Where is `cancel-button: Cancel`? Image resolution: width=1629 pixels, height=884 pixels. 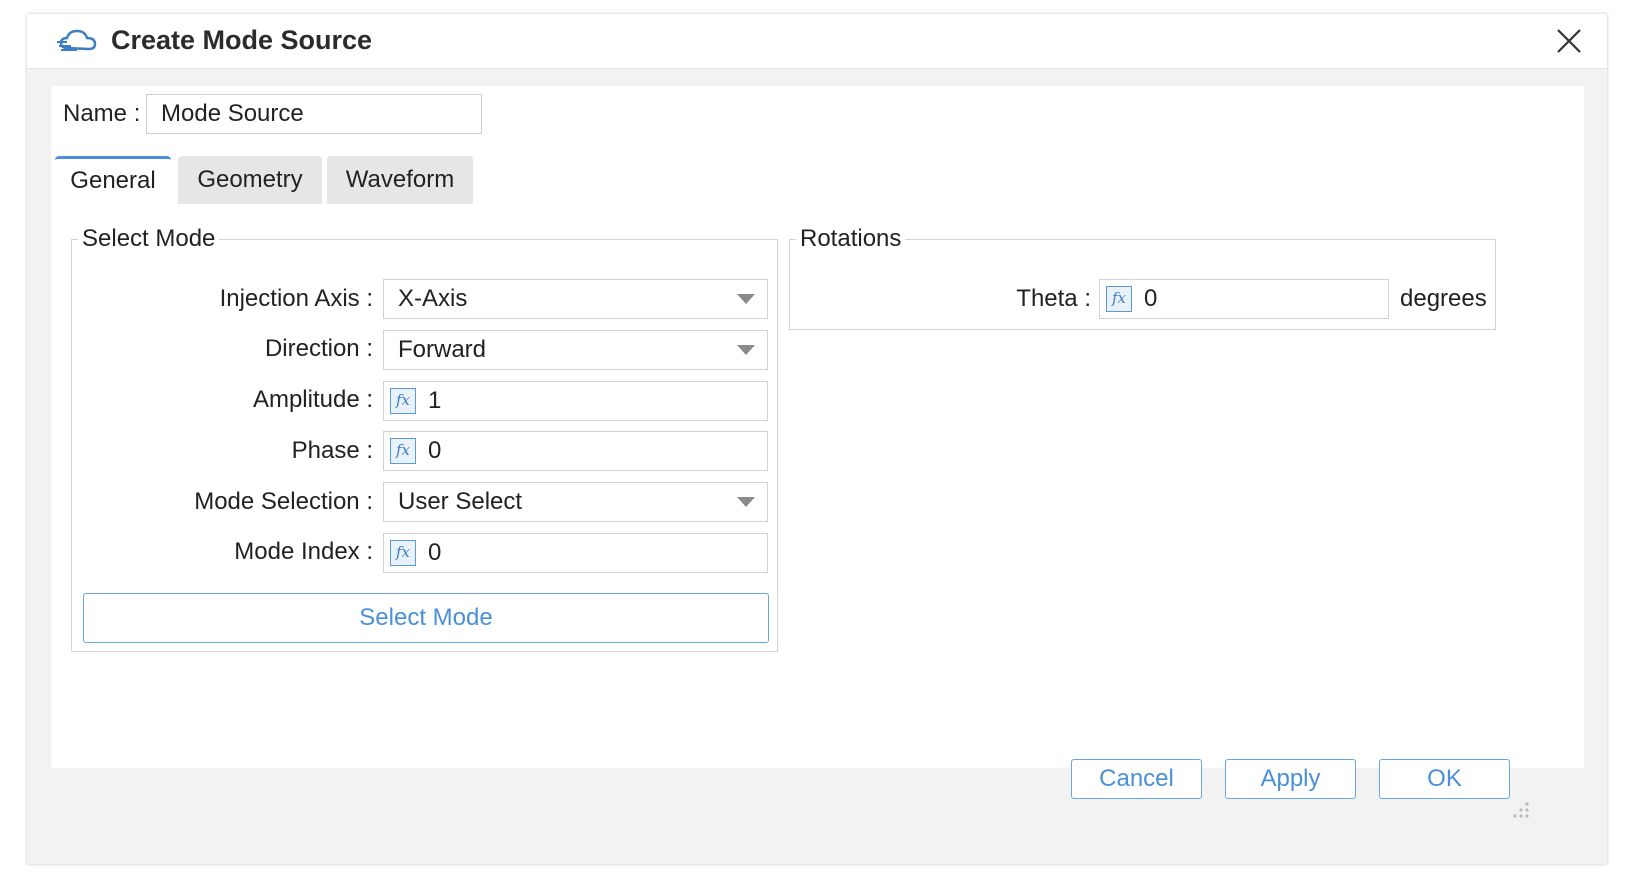
cancel-button: Cancel is located at coordinates (1136, 779).